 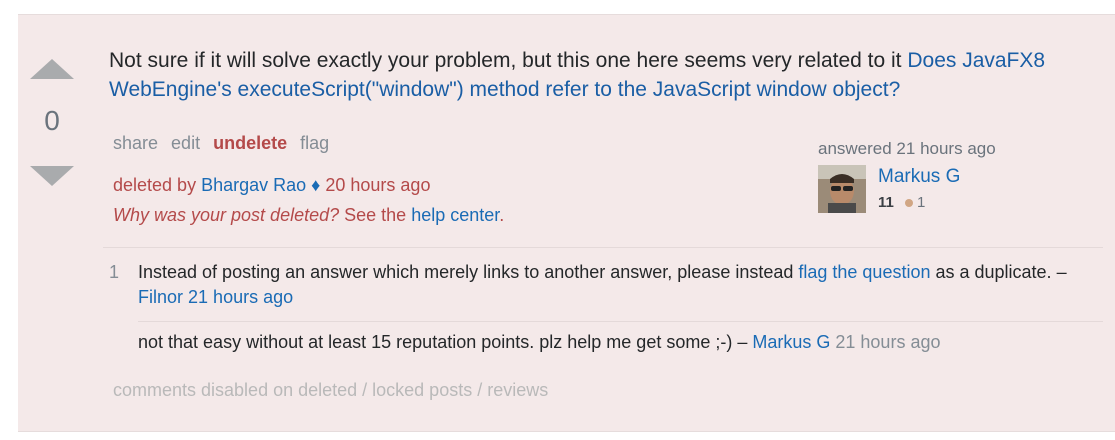 What do you see at coordinates (253, 185) in the screenshot?
I see `deleted-by-user-link: Bhargav Rao` at bounding box center [253, 185].